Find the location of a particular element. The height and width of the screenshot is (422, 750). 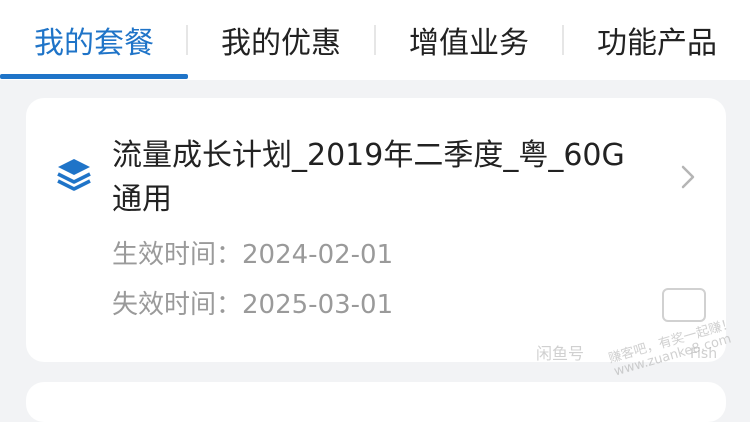

watermark-suffix: Fish is located at coordinates (704, 354).